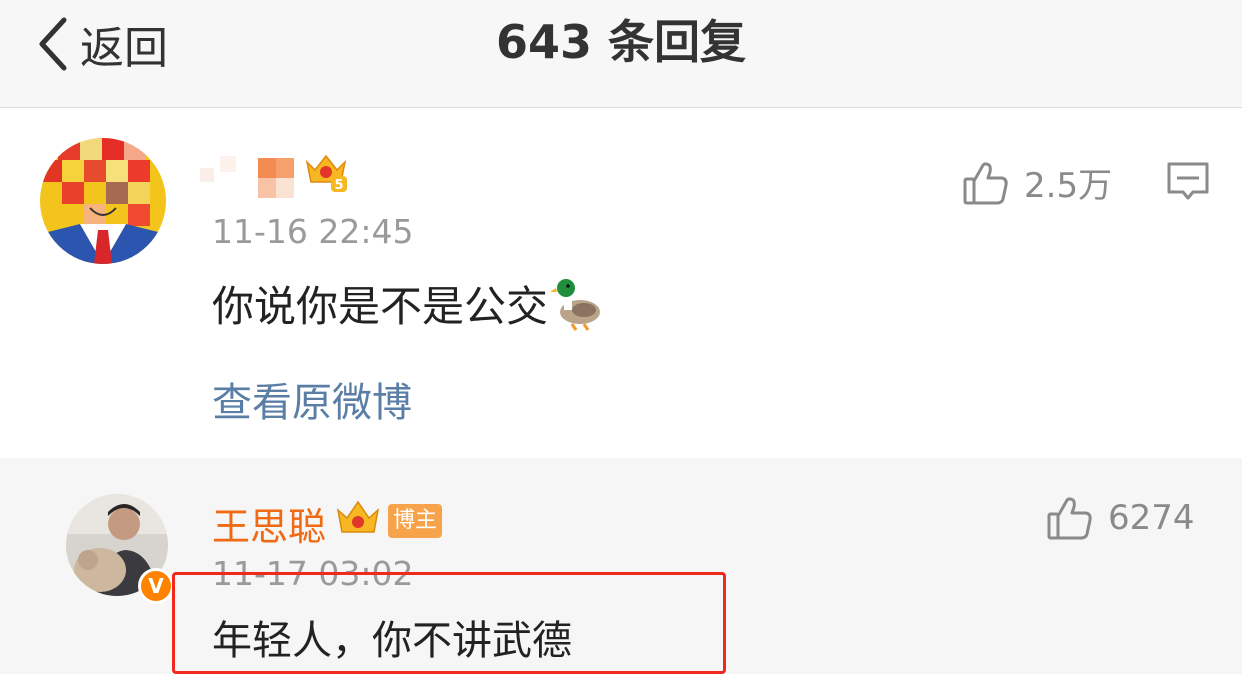  I want to click on avatar, so click(103, 201).